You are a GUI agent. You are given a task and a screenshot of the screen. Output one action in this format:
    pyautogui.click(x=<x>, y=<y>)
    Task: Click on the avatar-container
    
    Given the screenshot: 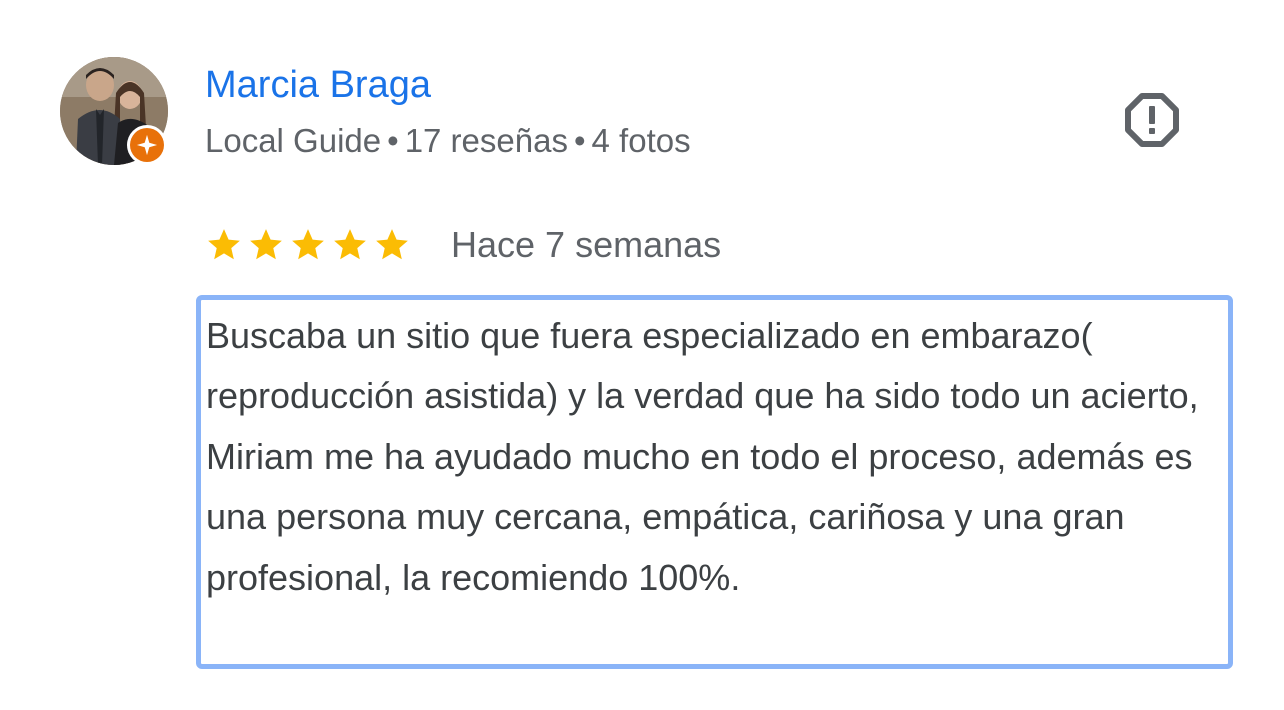 What is the action you would take?
    pyautogui.click(x=114, y=111)
    